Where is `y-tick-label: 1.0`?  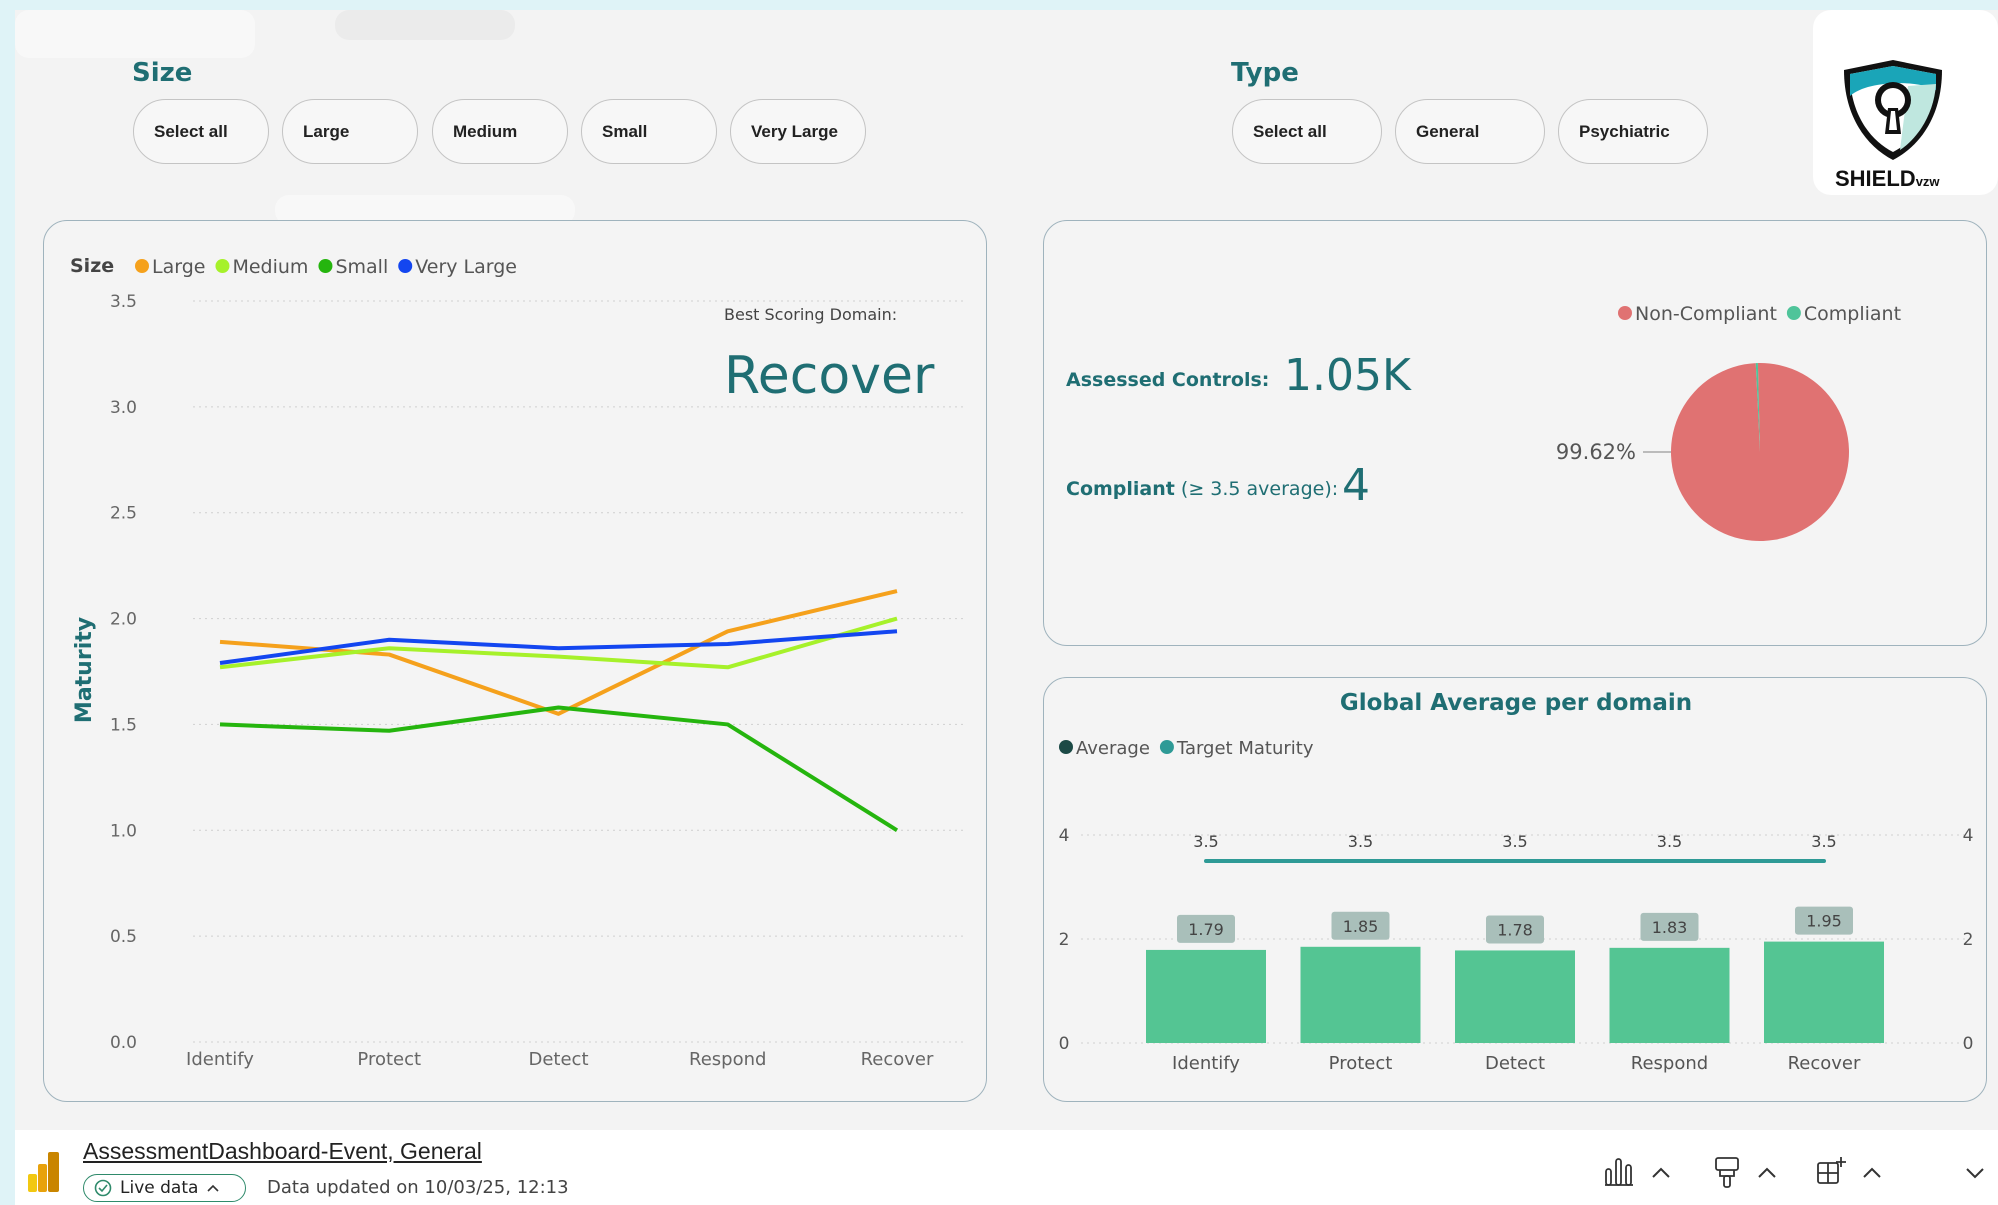
y-tick-label: 1.0 is located at coordinates (123, 831).